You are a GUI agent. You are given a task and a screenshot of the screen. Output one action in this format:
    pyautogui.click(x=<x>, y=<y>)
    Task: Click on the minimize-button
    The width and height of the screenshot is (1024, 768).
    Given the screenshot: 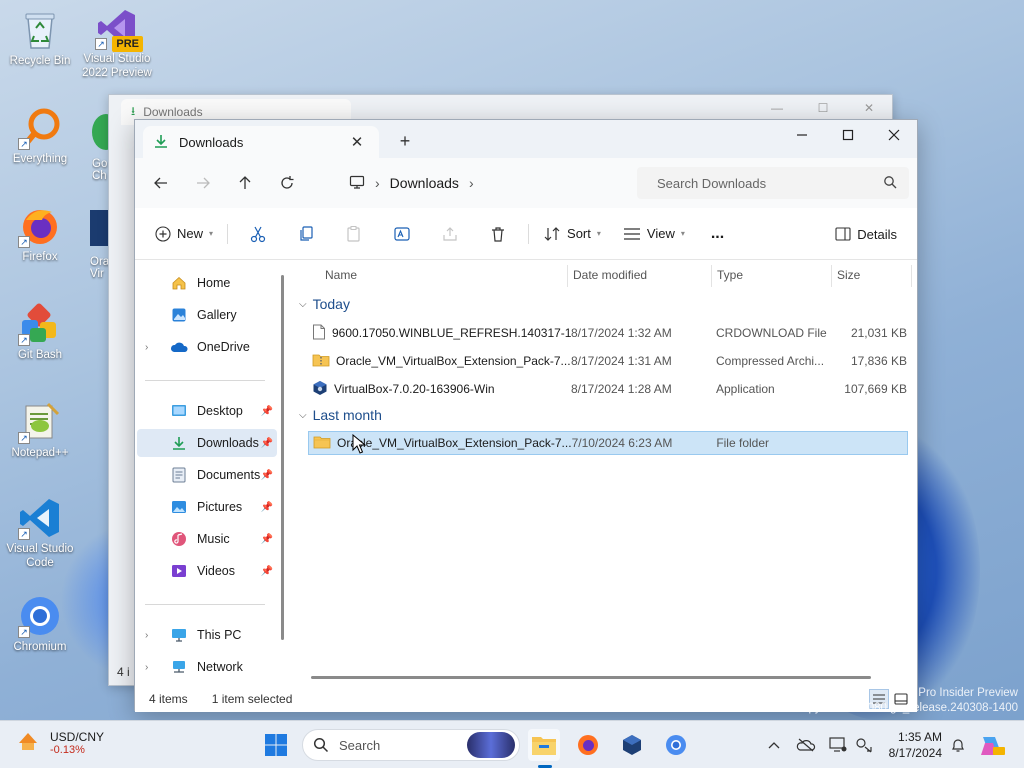 What is the action you would take?
    pyautogui.click(x=802, y=135)
    